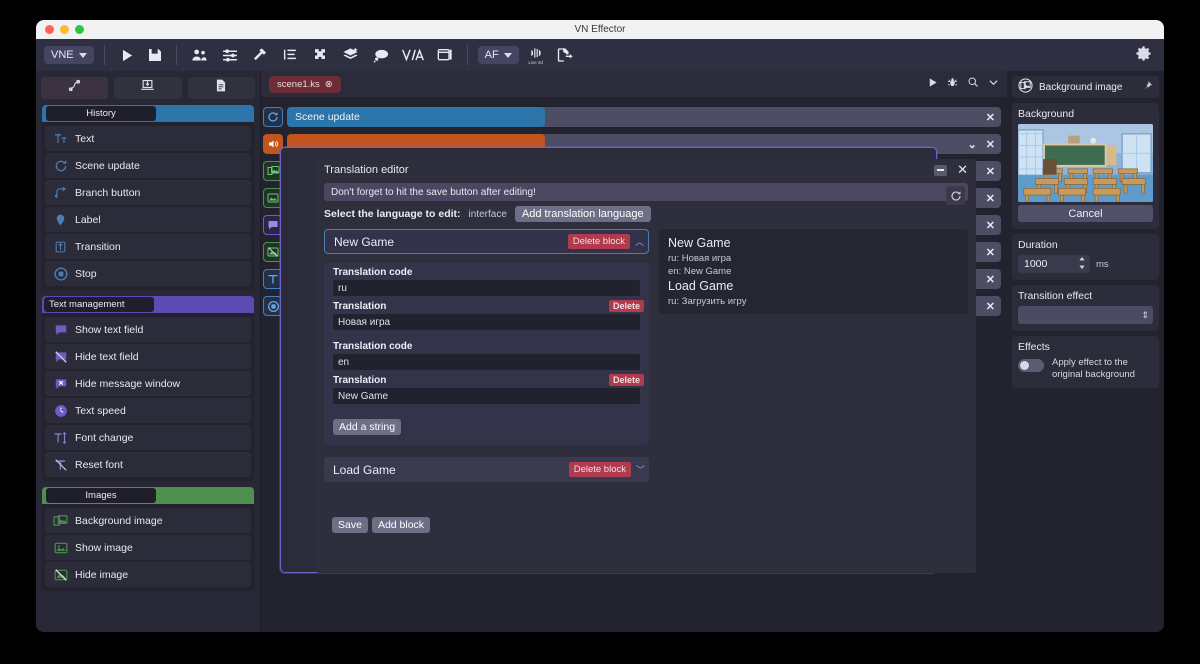  What do you see at coordinates (148, 246) in the screenshot?
I see `palette-item-transition: Transition` at bounding box center [148, 246].